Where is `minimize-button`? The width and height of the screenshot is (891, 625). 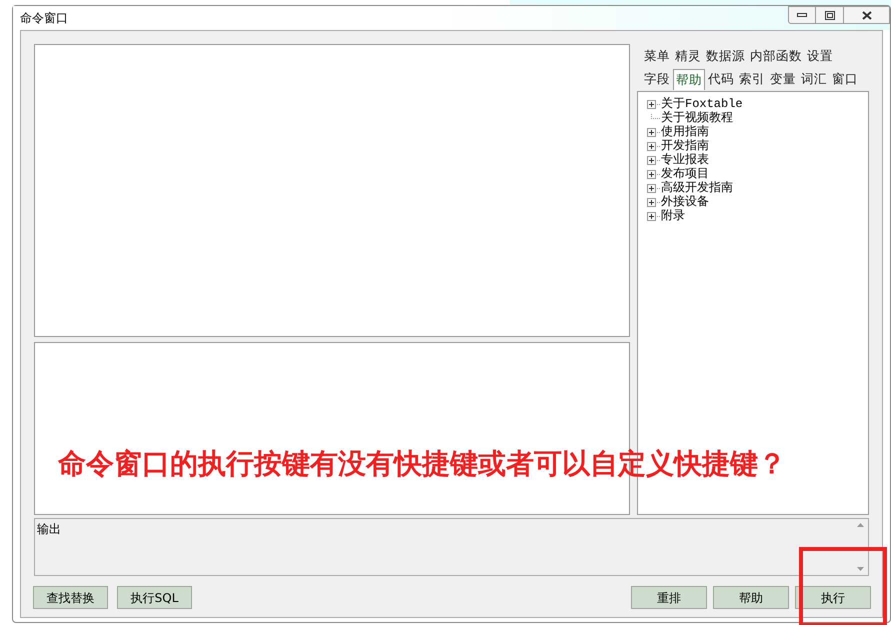 minimize-button is located at coordinates (802, 15).